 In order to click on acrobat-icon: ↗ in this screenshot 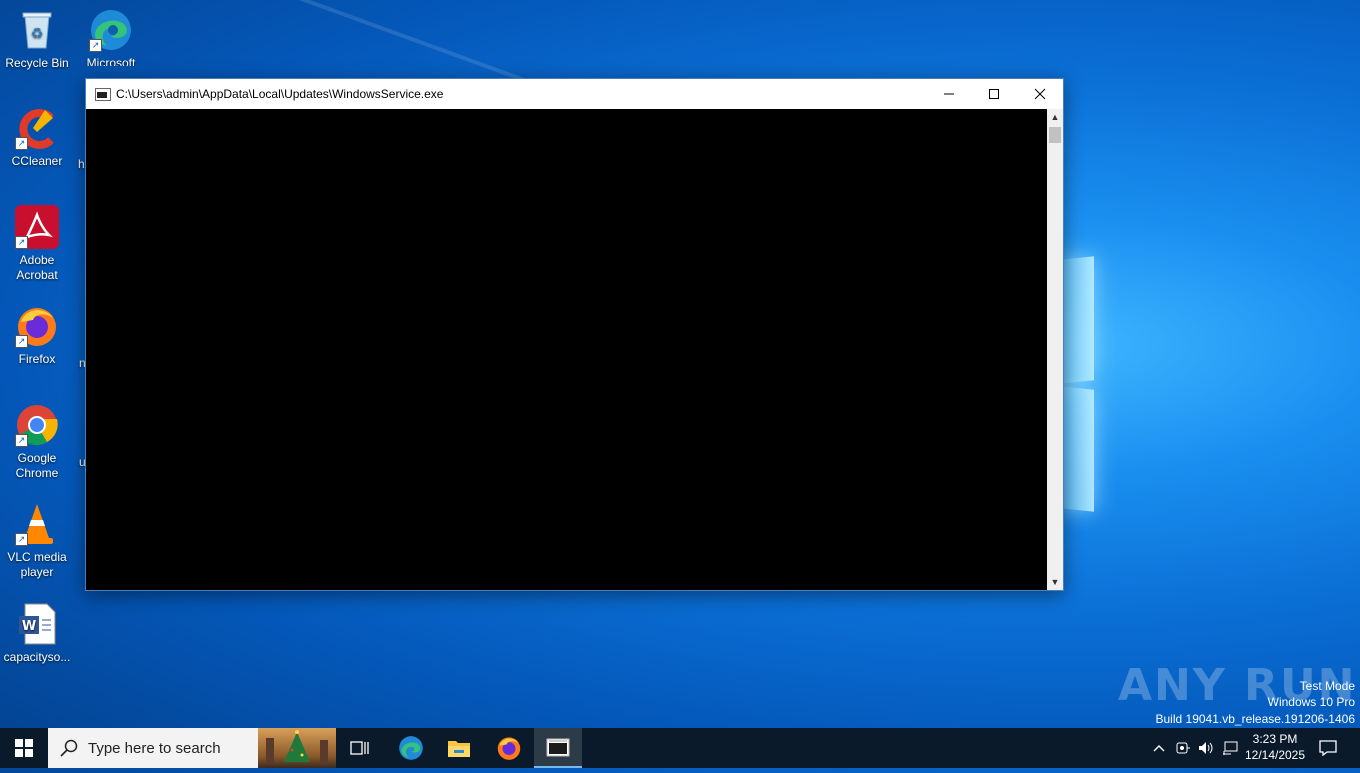, I will do `click(37, 227)`.